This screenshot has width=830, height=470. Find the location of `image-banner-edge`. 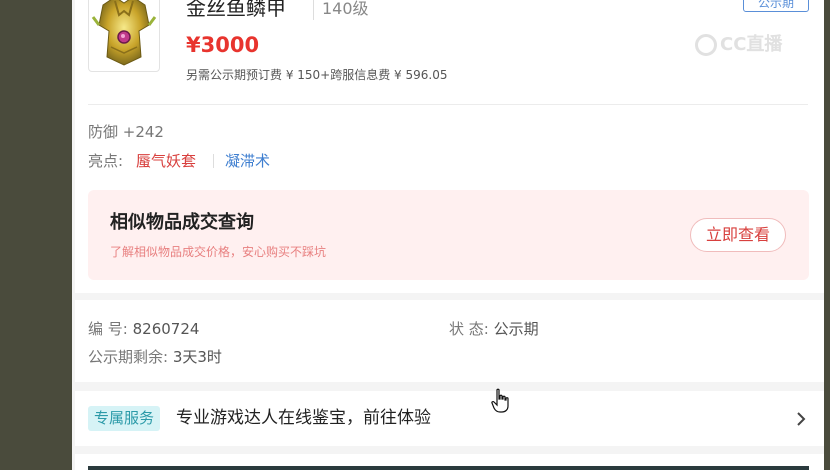

image-banner-edge is located at coordinates (448, 468).